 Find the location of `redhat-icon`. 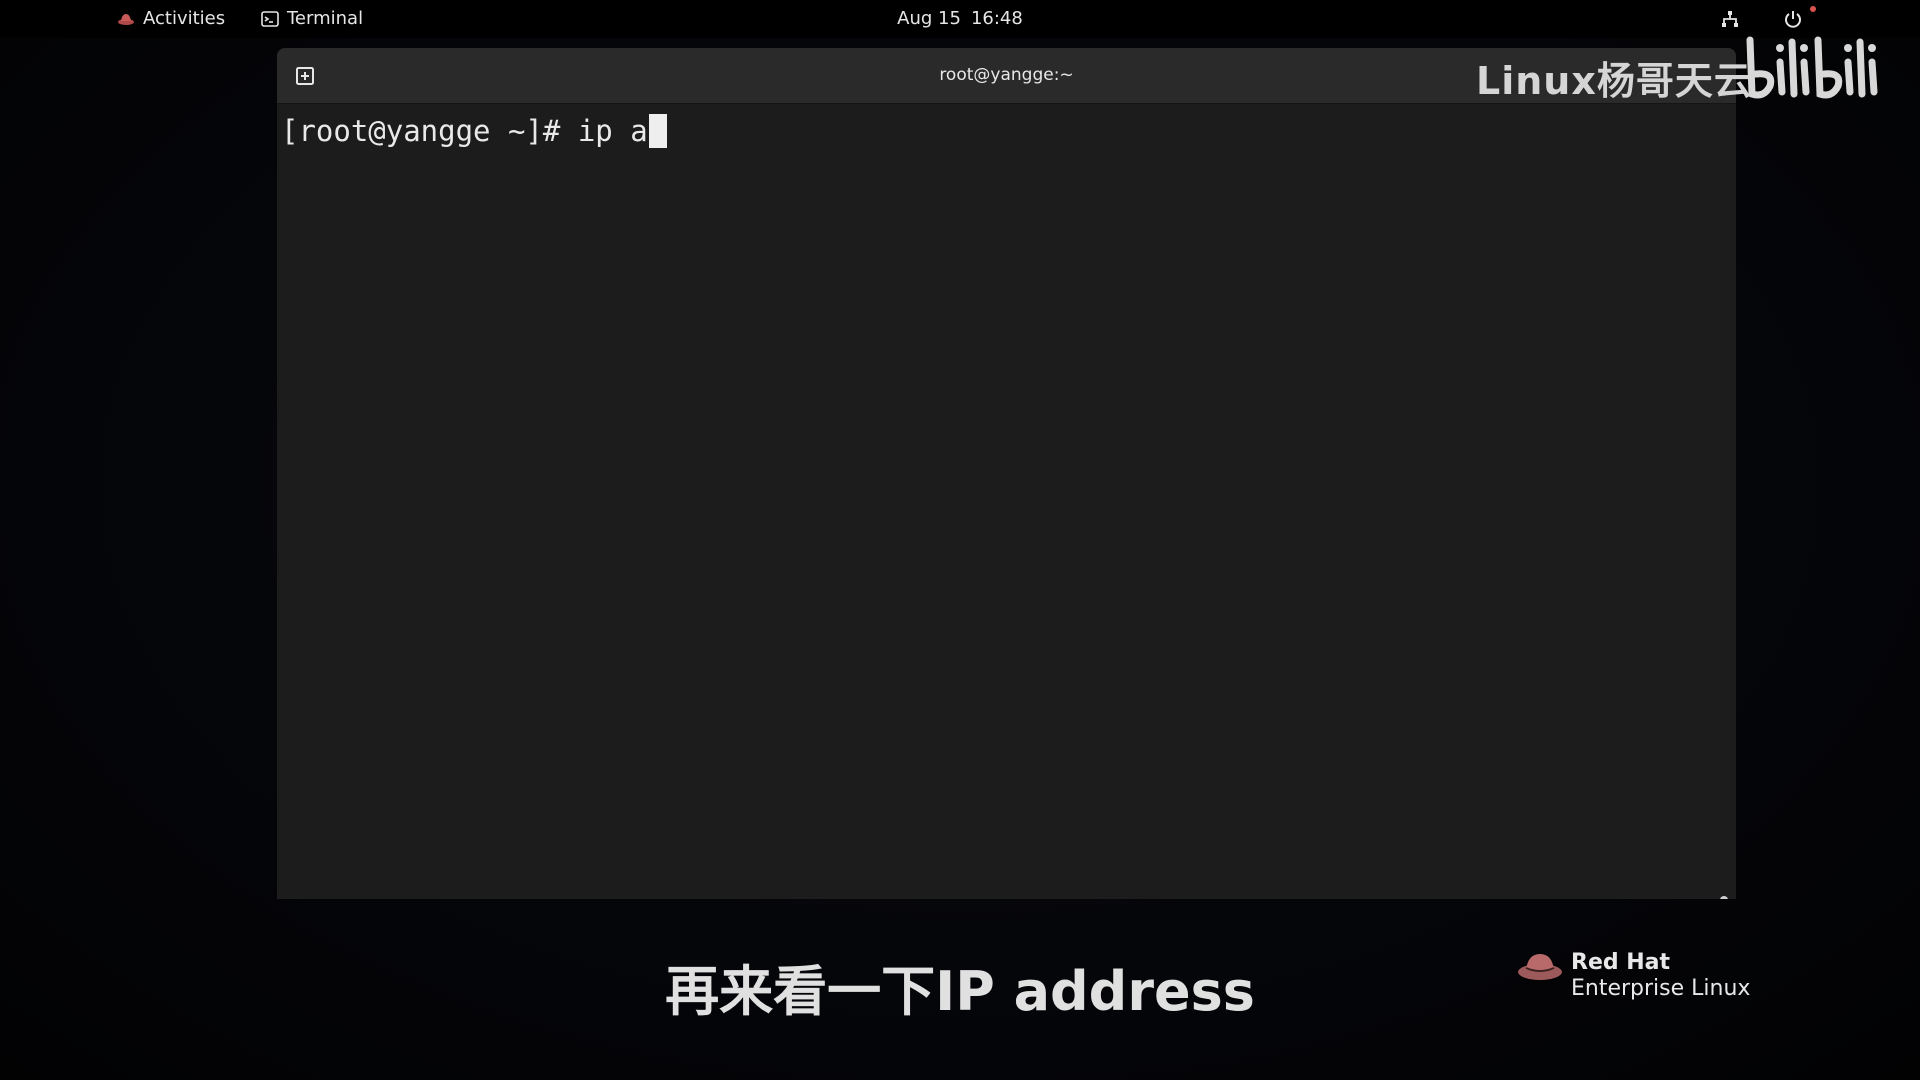

redhat-icon is located at coordinates (126, 19).